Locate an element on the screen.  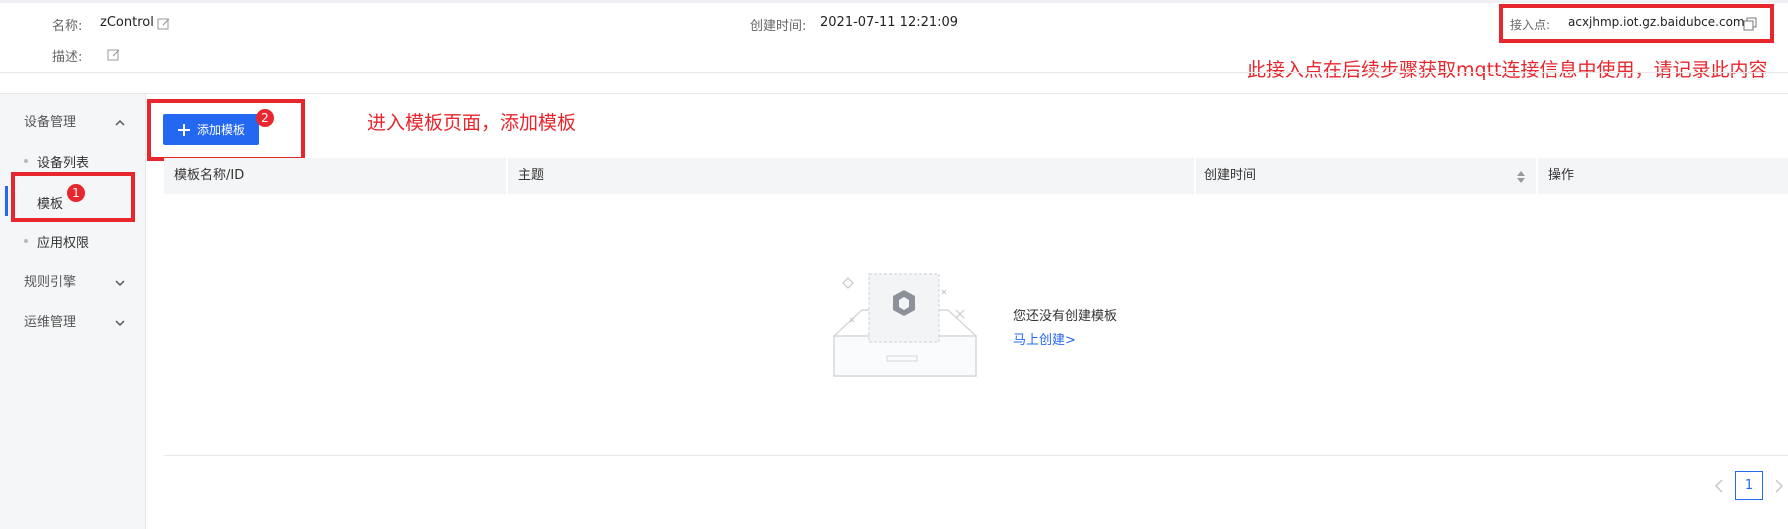
column-header-template-name: 模板名称/ID is located at coordinates (209, 175).